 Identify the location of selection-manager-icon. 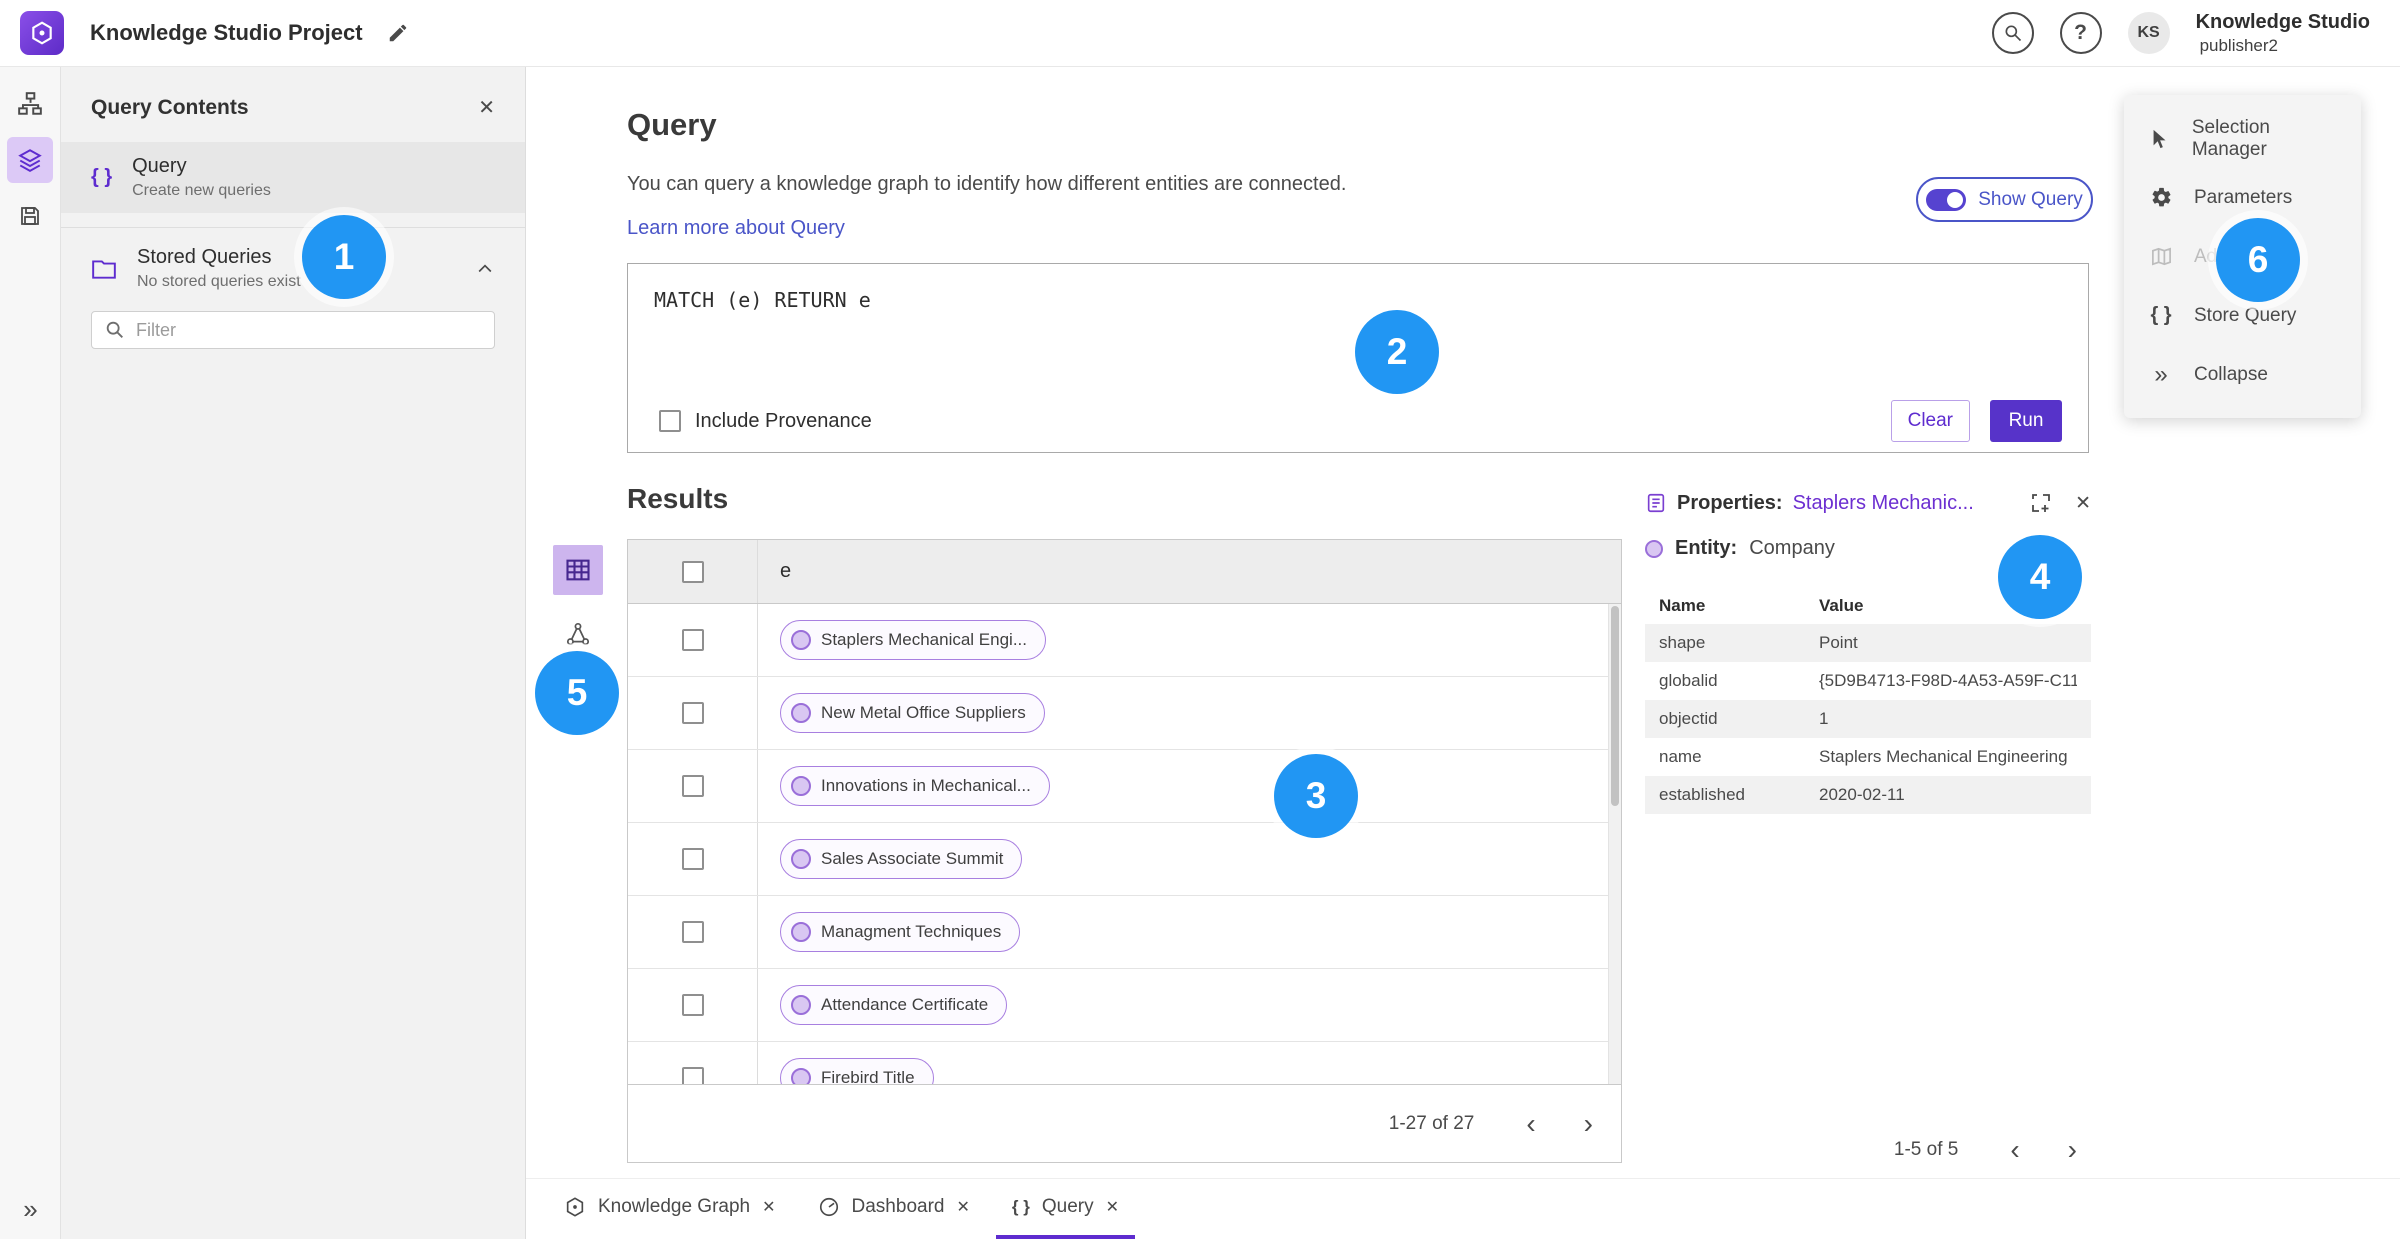
(2160, 139).